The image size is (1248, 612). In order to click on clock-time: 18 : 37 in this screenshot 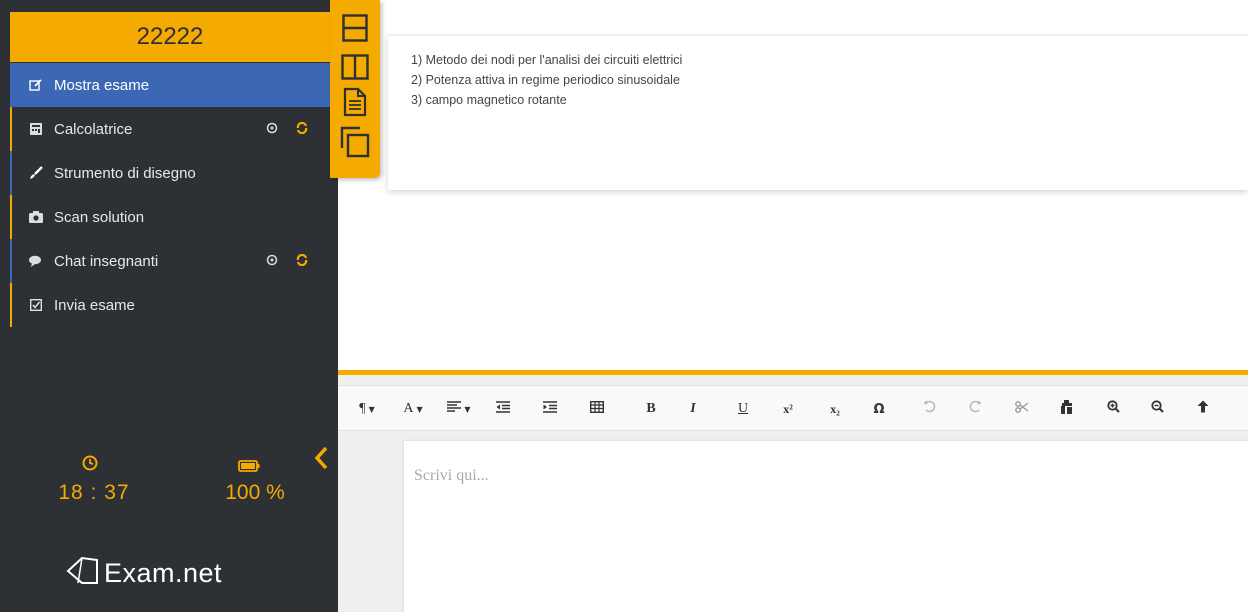, I will do `click(94, 492)`.